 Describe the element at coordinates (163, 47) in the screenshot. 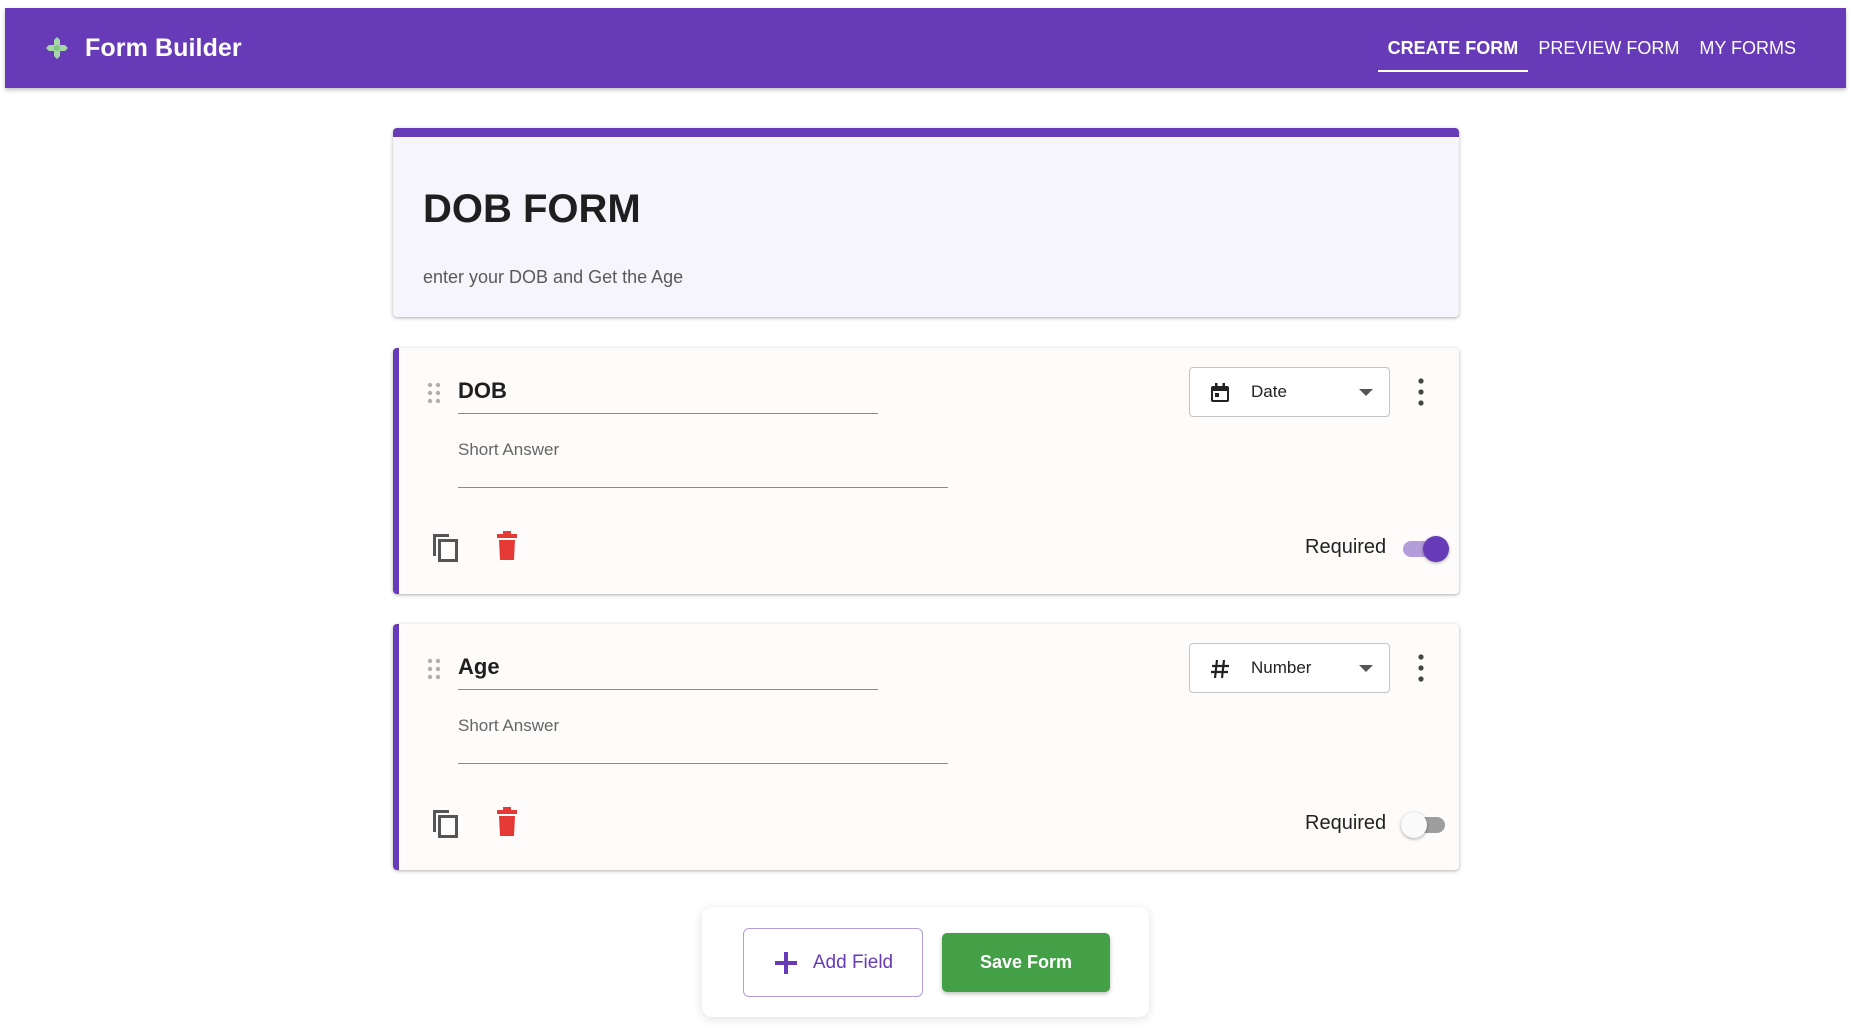

I see `app-title: Form Builder` at that location.